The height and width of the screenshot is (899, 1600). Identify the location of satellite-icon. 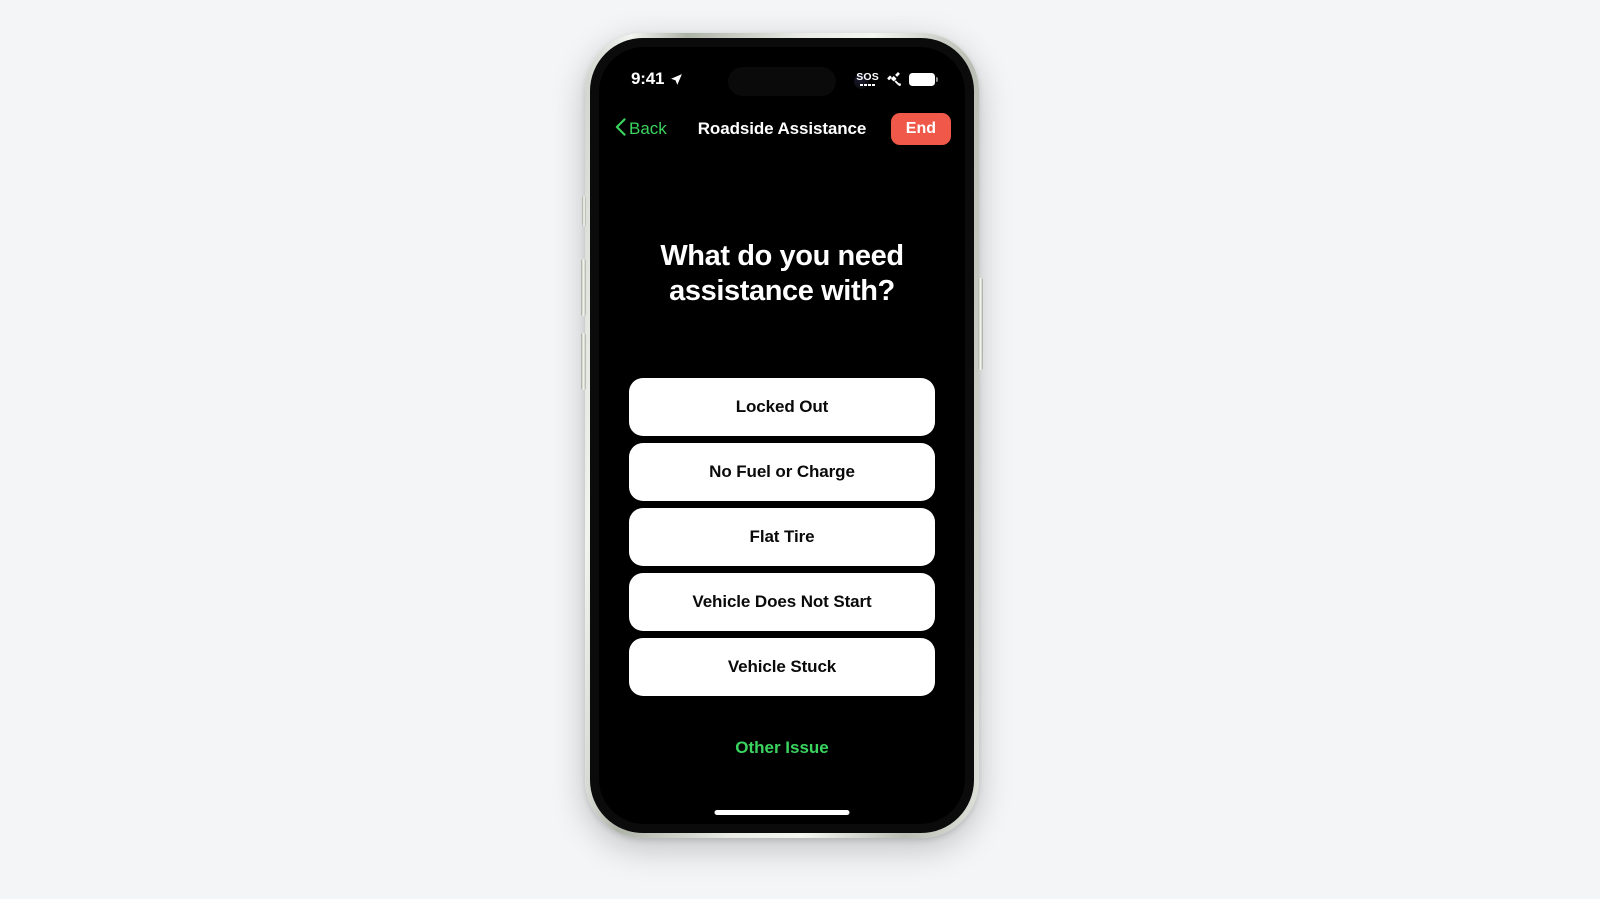
(894, 79).